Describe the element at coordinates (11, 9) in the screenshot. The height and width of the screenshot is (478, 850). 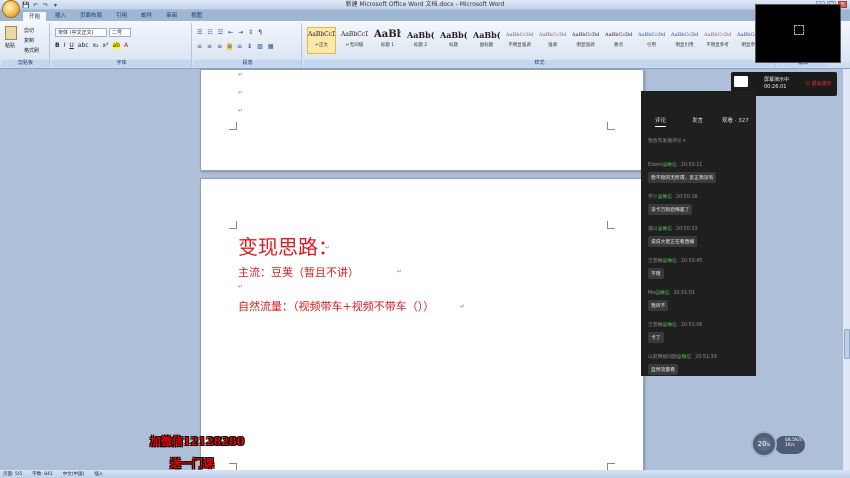
I see `office-button` at that location.